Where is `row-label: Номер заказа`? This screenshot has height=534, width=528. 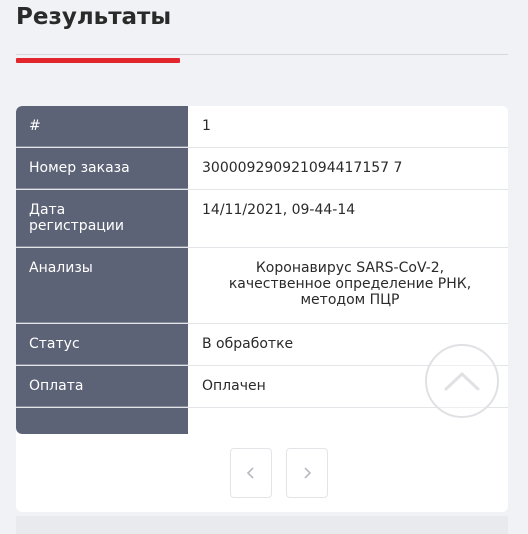 row-label: Номер заказа is located at coordinates (102, 168).